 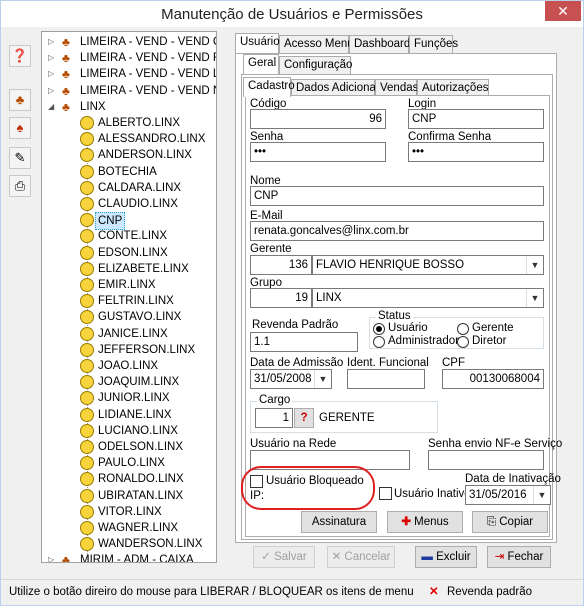 I want to click on users-icon: ♣, so click(x=20, y=100).